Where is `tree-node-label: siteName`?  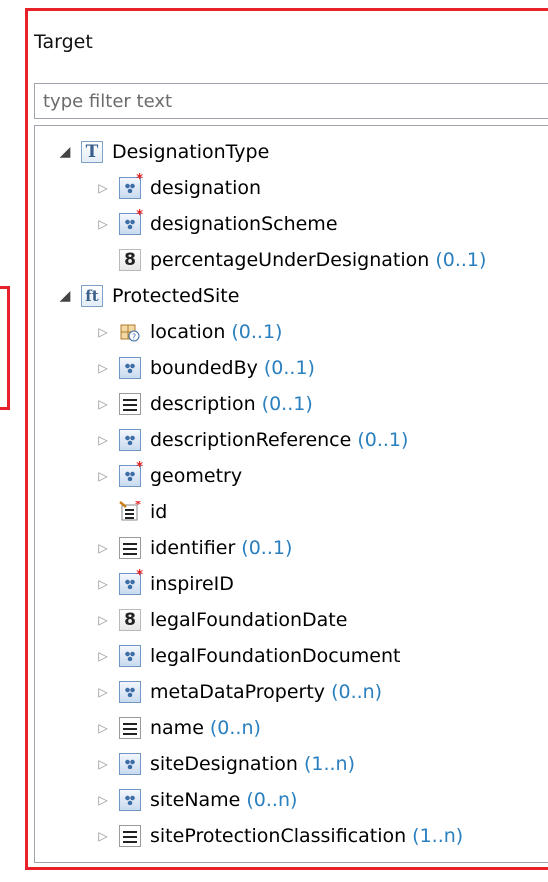
tree-node-label: siteName is located at coordinates (195, 800).